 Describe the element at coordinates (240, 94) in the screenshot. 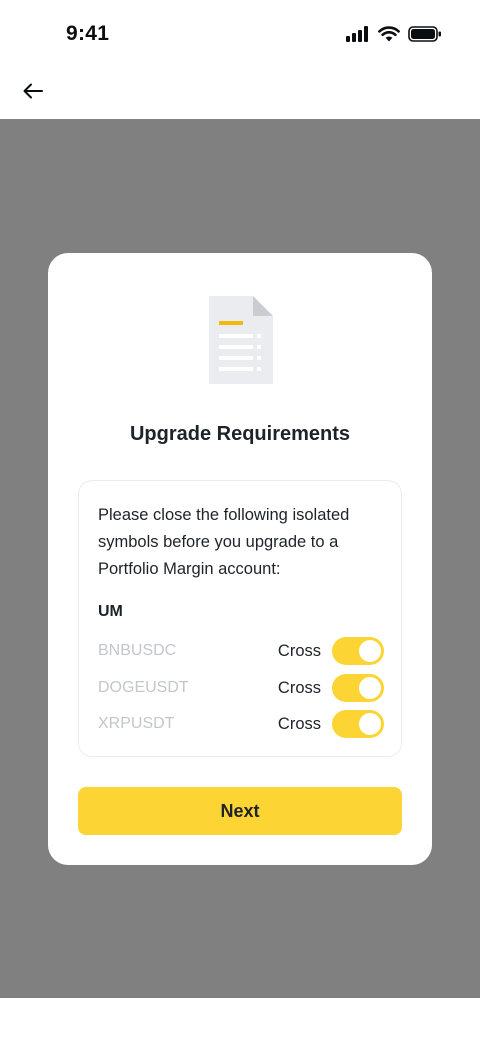

I see `nav-bar` at that location.